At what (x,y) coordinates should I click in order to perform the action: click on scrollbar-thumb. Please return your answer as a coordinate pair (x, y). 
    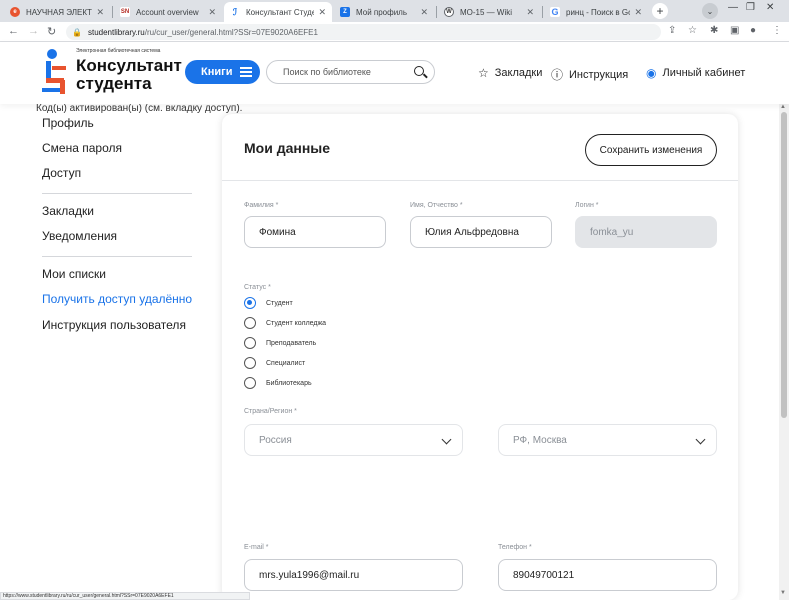
    Looking at the image, I should click on (784, 265).